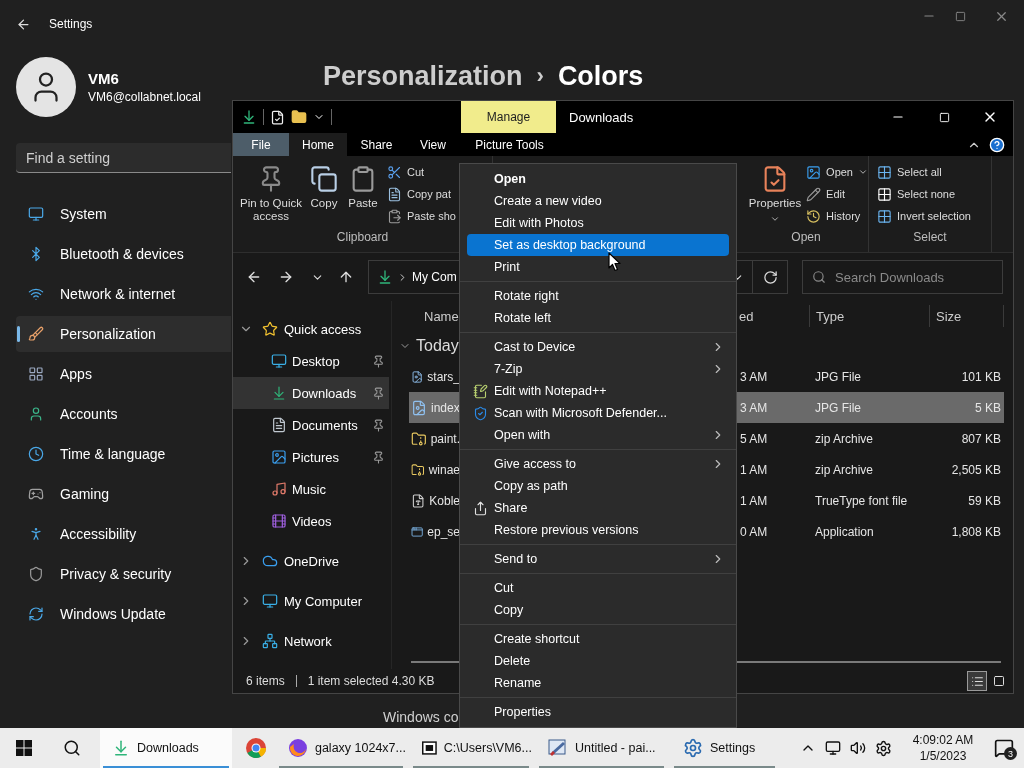  What do you see at coordinates (445, 407) in the screenshot?
I see `file-name: index` at bounding box center [445, 407].